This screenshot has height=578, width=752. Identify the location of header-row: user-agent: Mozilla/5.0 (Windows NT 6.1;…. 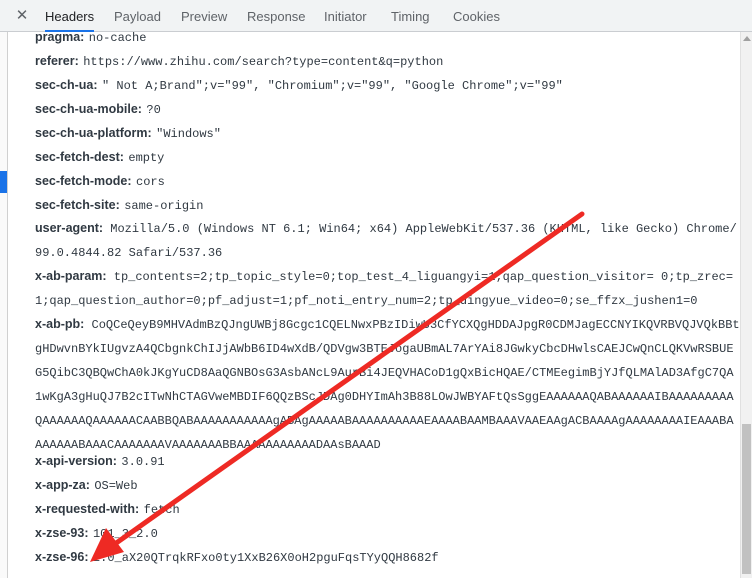
(387, 240).